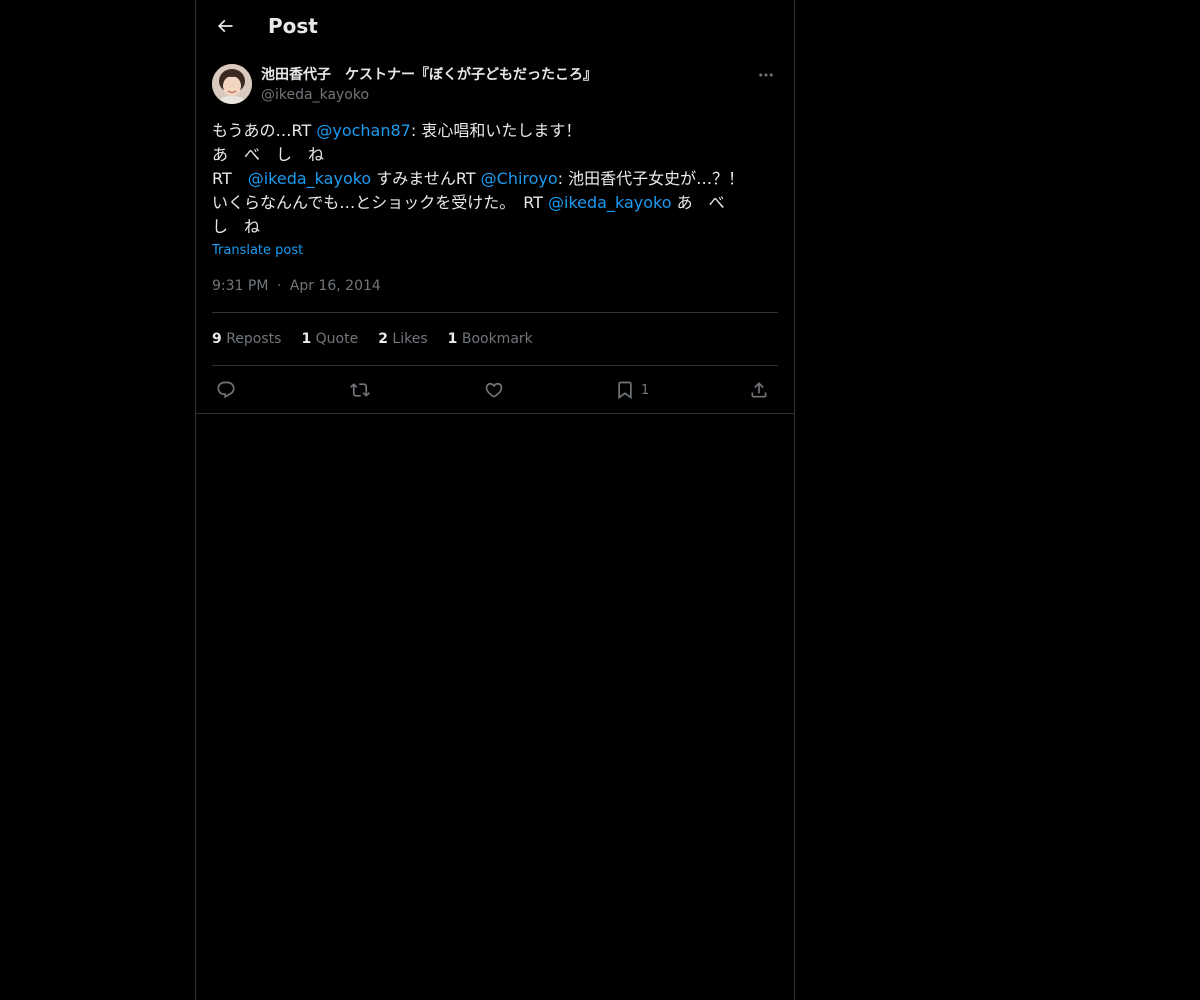  I want to click on post-text-fragment: すみませんRT, so click(426, 178).